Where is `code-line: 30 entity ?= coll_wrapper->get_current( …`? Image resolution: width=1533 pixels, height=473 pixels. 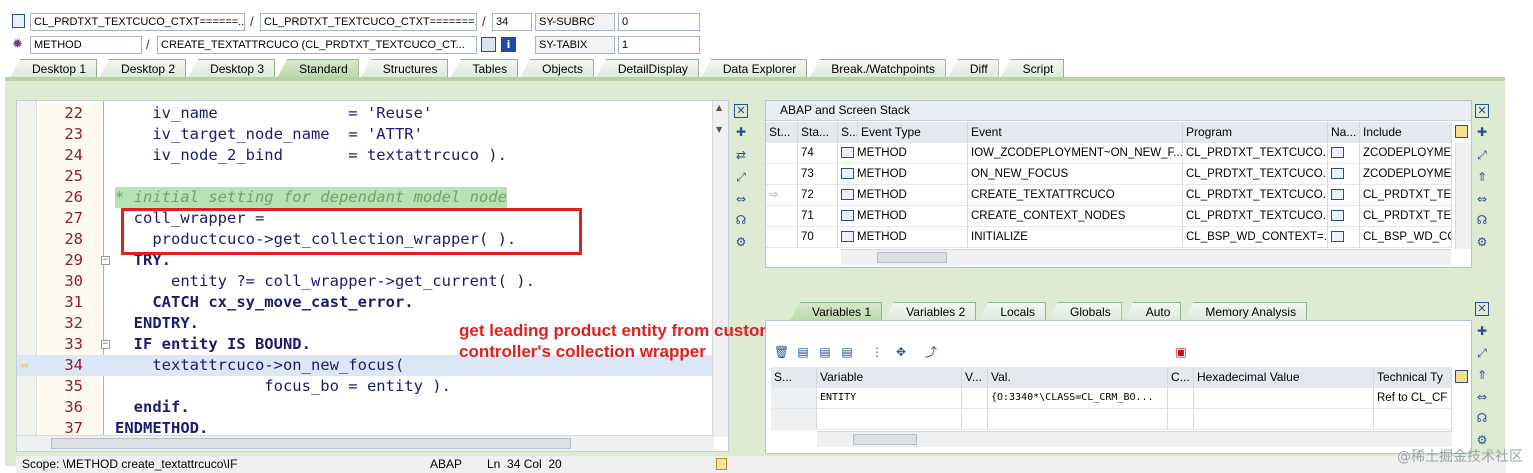 code-line: 30 entity ?= coll_wrapper->get_current( … is located at coordinates (365, 281).